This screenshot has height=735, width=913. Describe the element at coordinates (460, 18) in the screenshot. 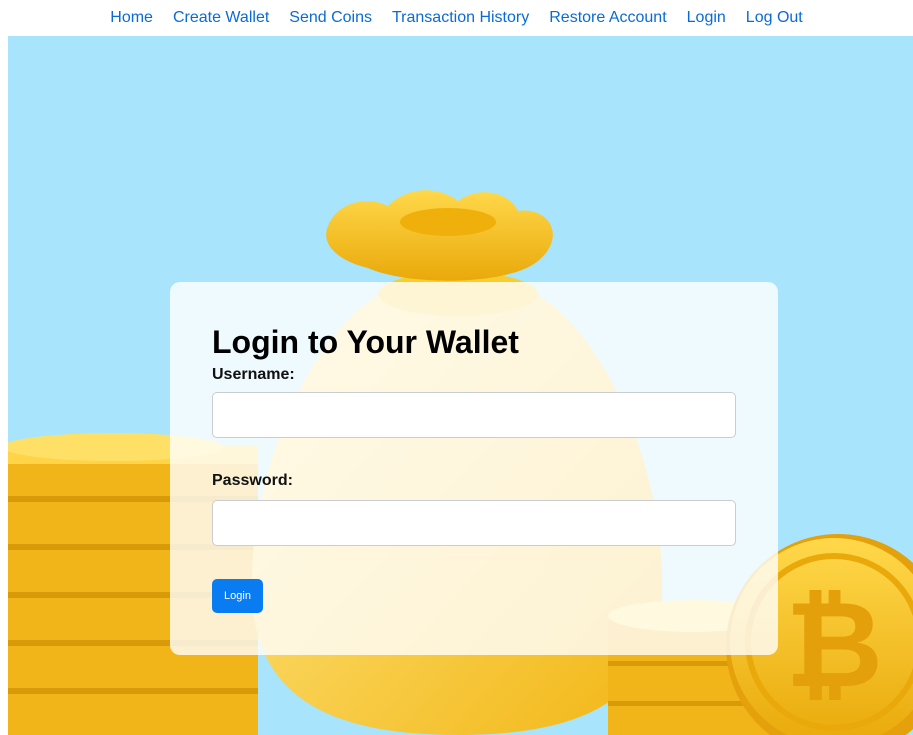

I see `nav-link-transaction-history: Transaction History` at that location.